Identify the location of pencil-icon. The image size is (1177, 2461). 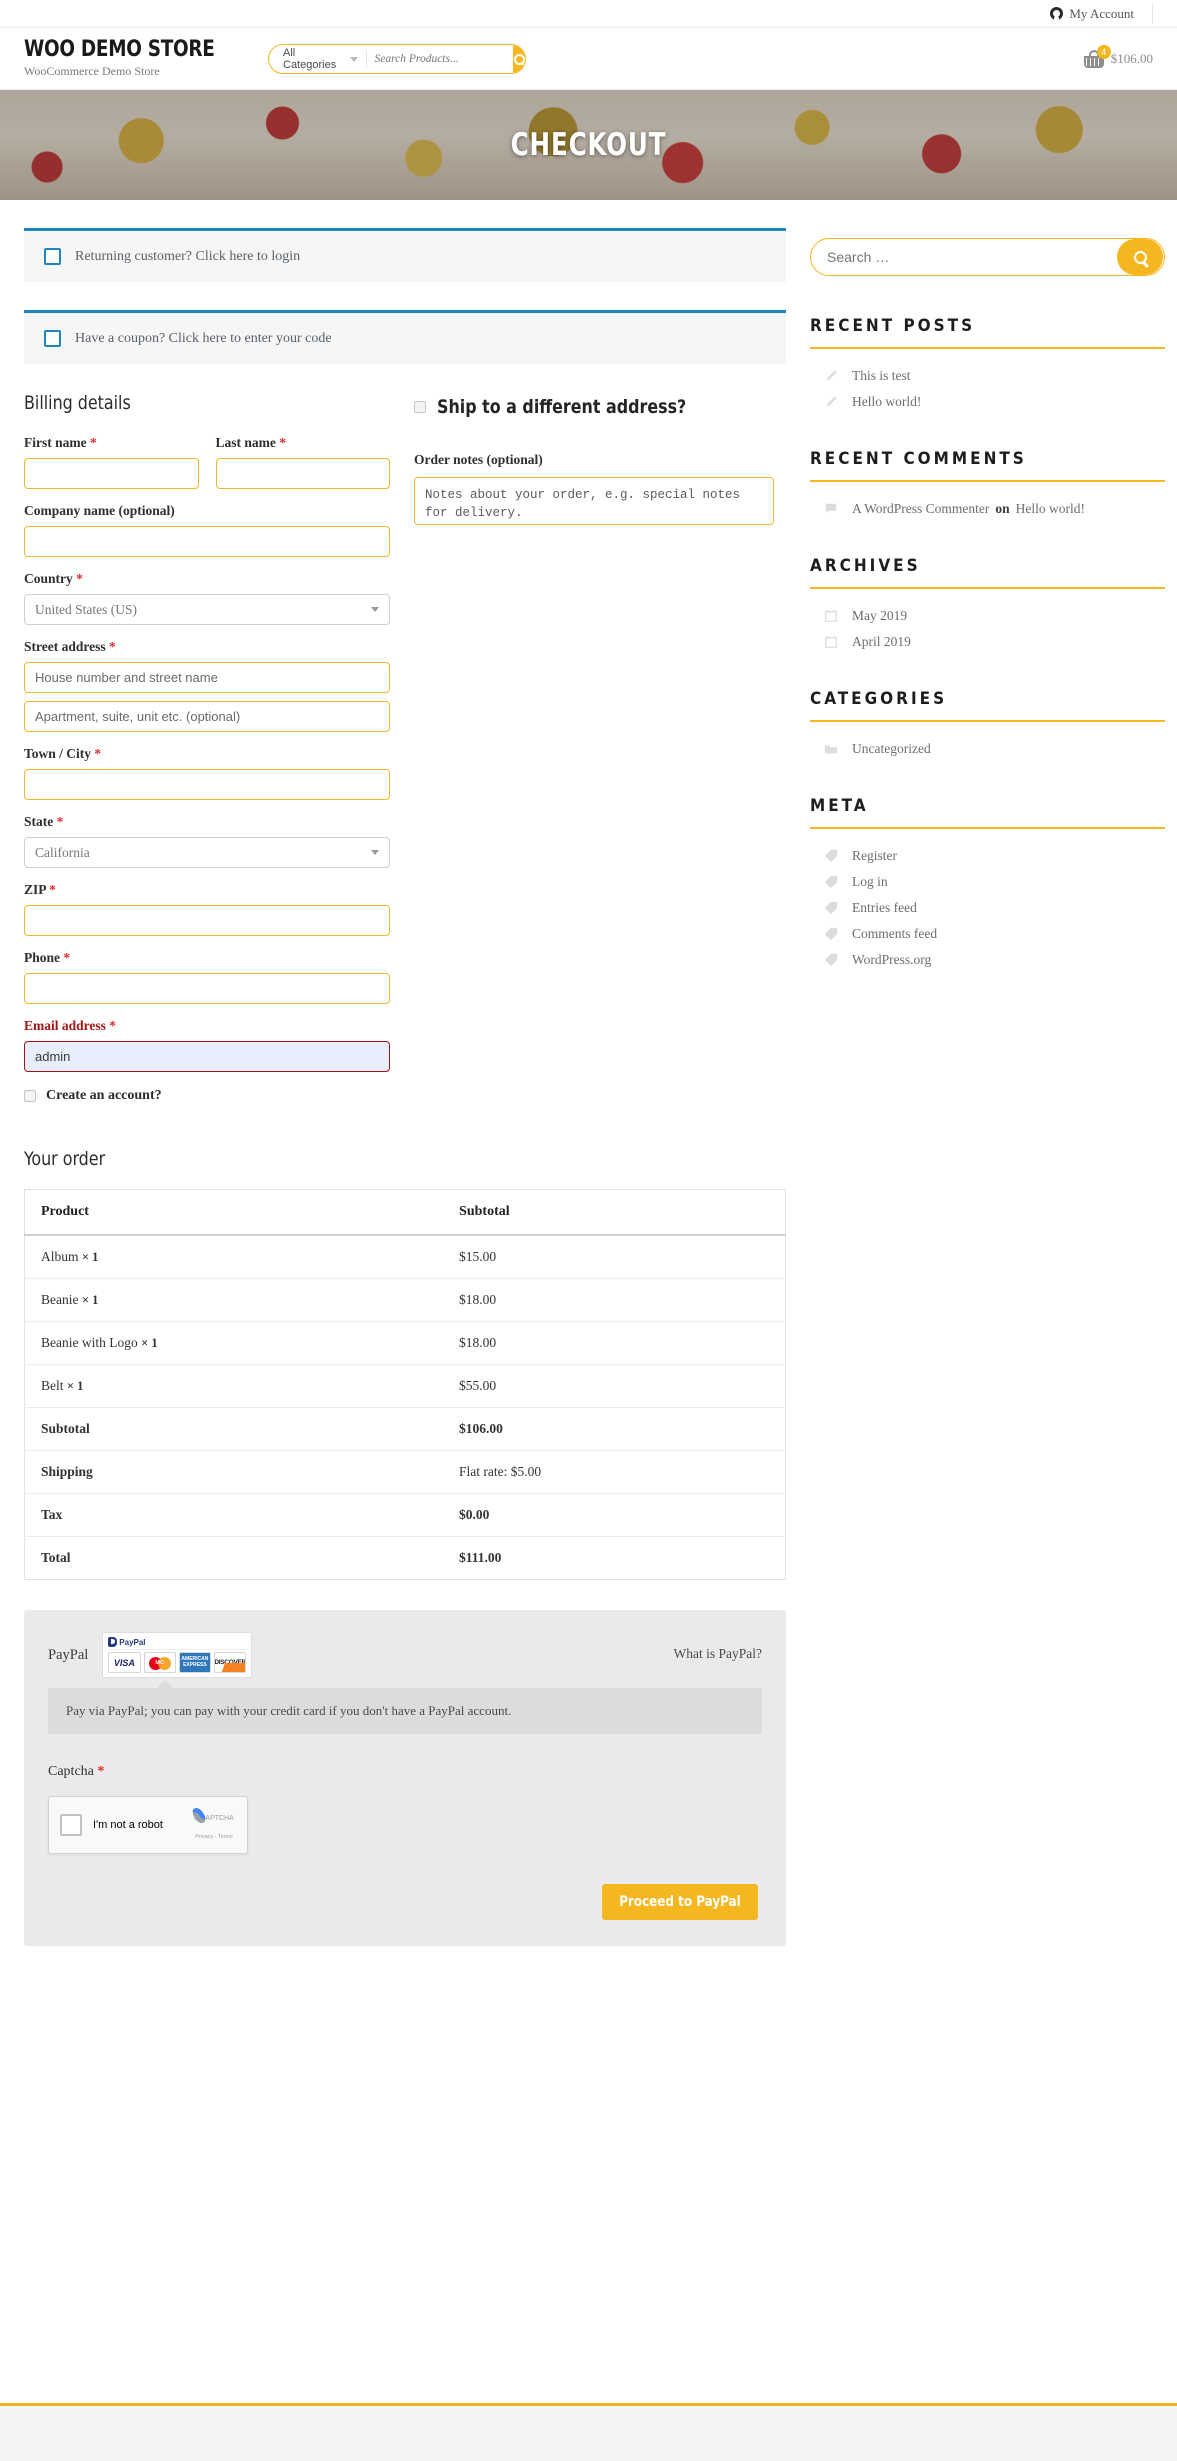
(831, 402).